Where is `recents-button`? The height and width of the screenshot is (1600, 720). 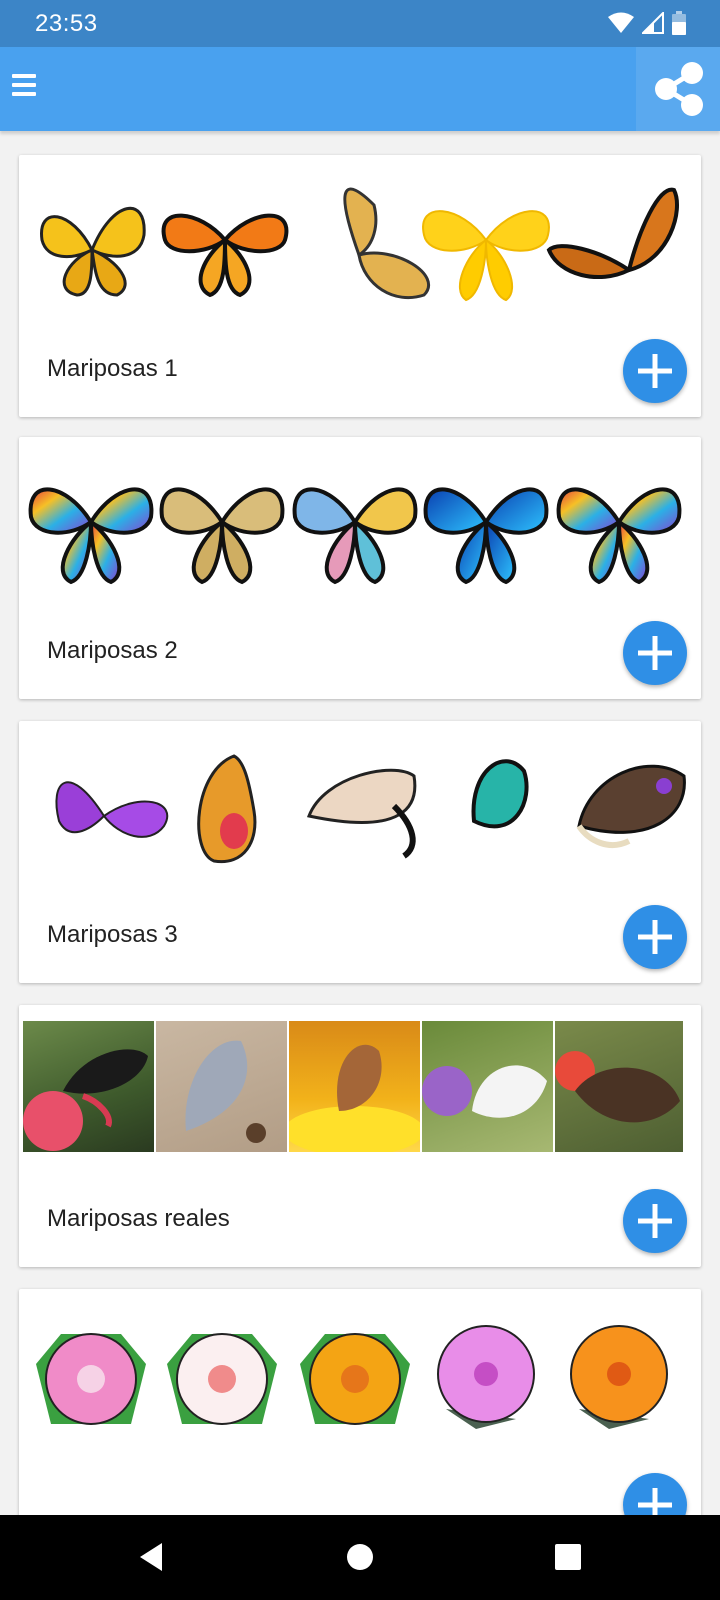 recents-button is located at coordinates (568, 1557).